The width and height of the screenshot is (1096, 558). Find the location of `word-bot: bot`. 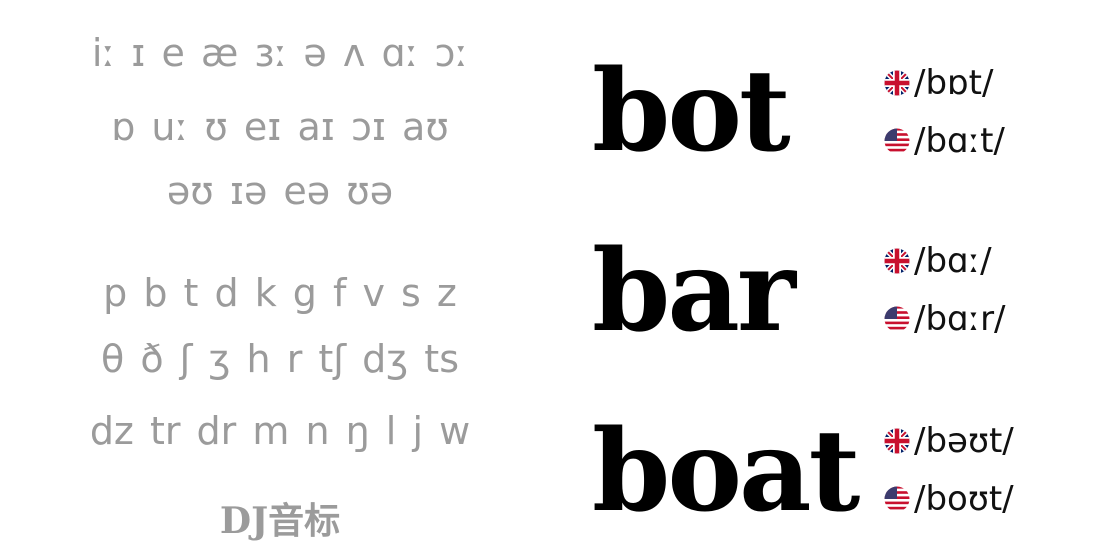

word-bot: bot is located at coordinates (691, 111).